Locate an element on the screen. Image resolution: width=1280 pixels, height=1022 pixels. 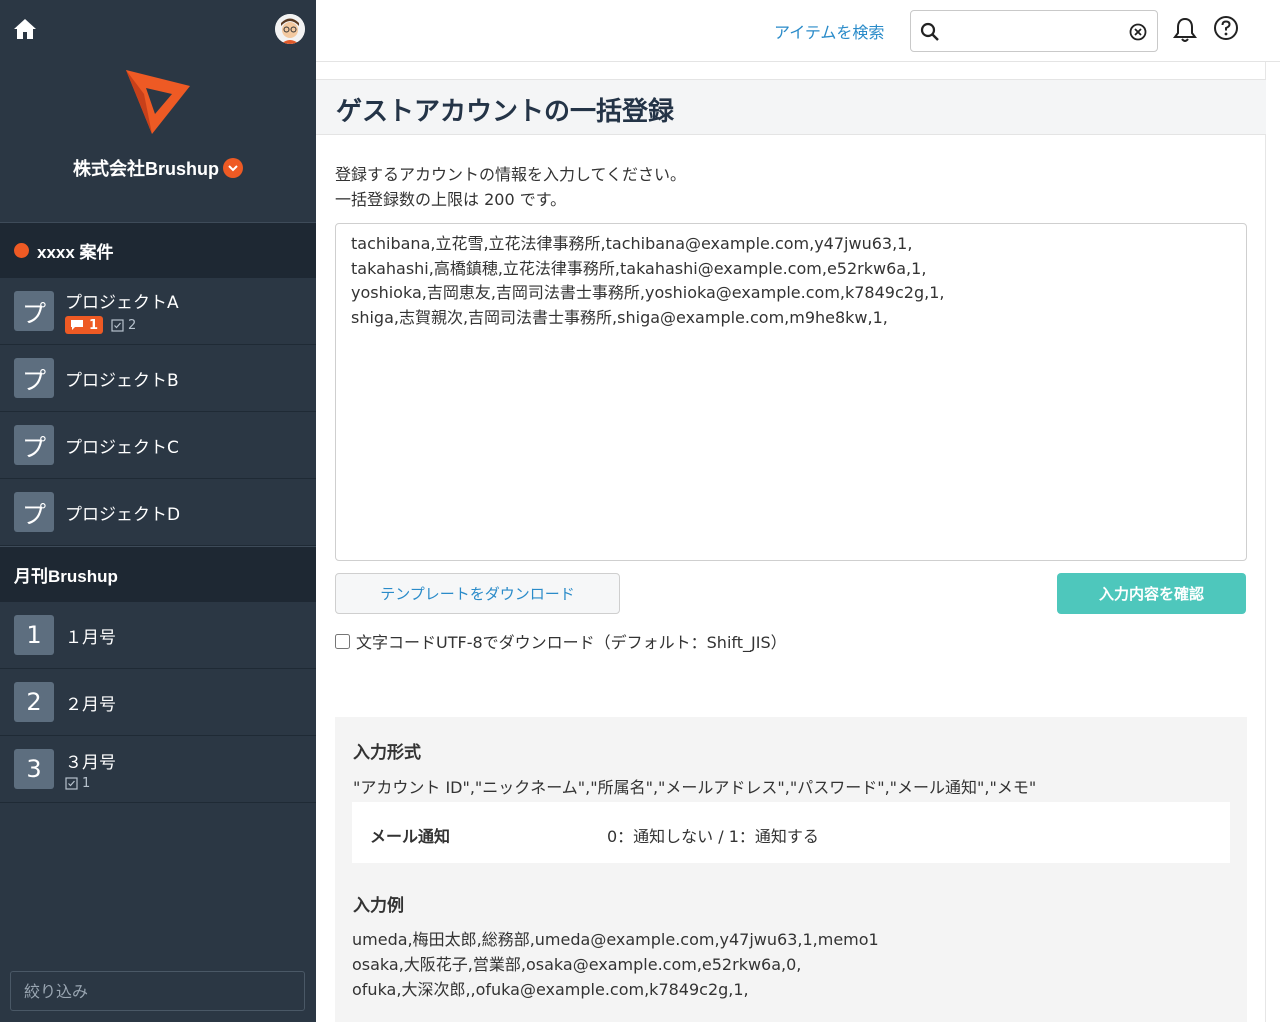
sidebar-item-label: プロジェクトA is located at coordinates (122, 303).